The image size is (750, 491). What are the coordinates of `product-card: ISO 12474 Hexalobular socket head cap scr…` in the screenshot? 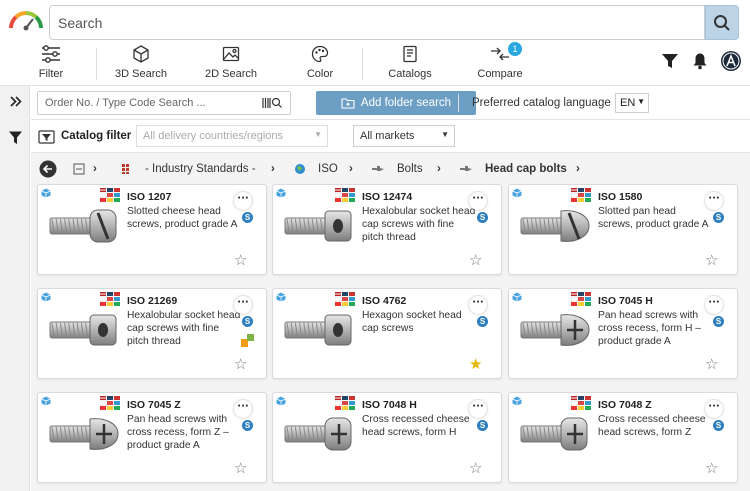 It's located at (387, 229).